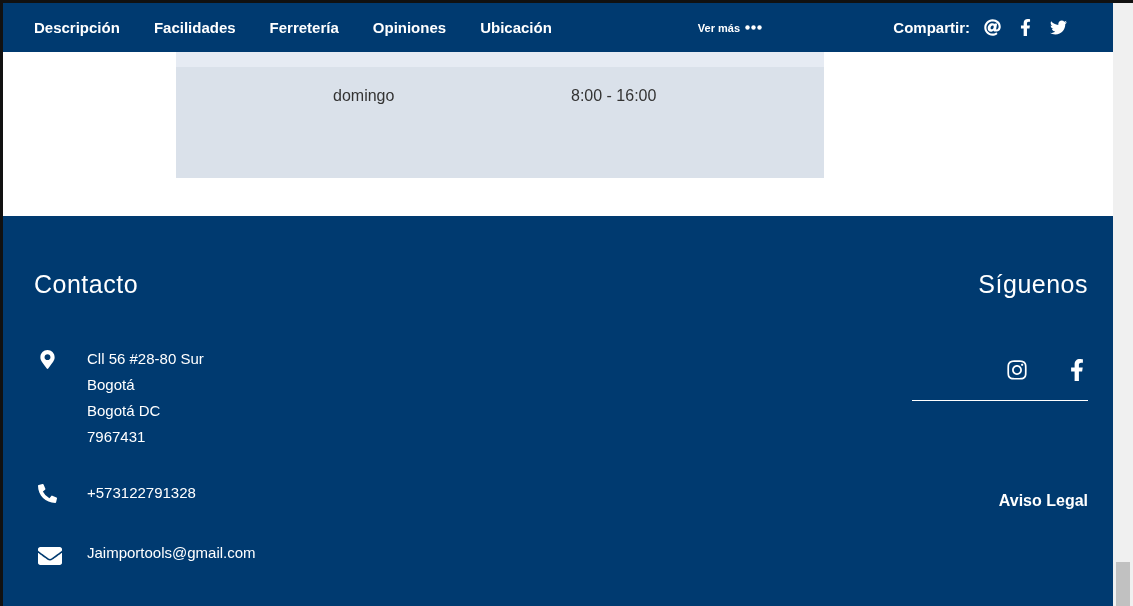 The image size is (1133, 606). I want to click on contact-text: Jaimportools@gmail.com, so click(171, 553).